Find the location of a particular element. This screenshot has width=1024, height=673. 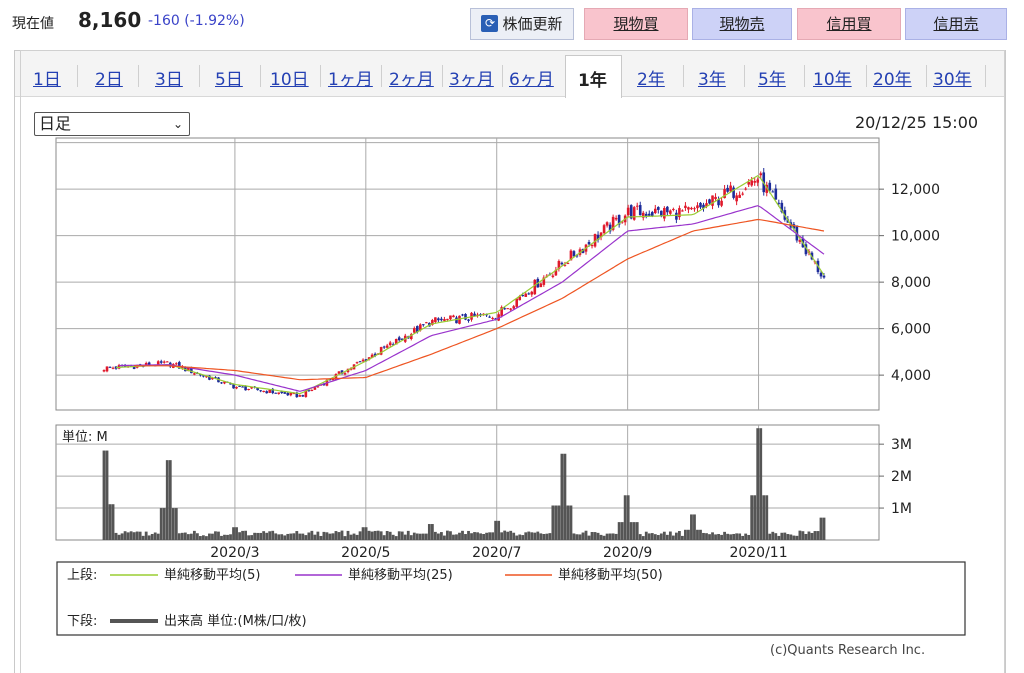

copyright-text: (c)Quants Research Inc. is located at coordinates (848, 650).